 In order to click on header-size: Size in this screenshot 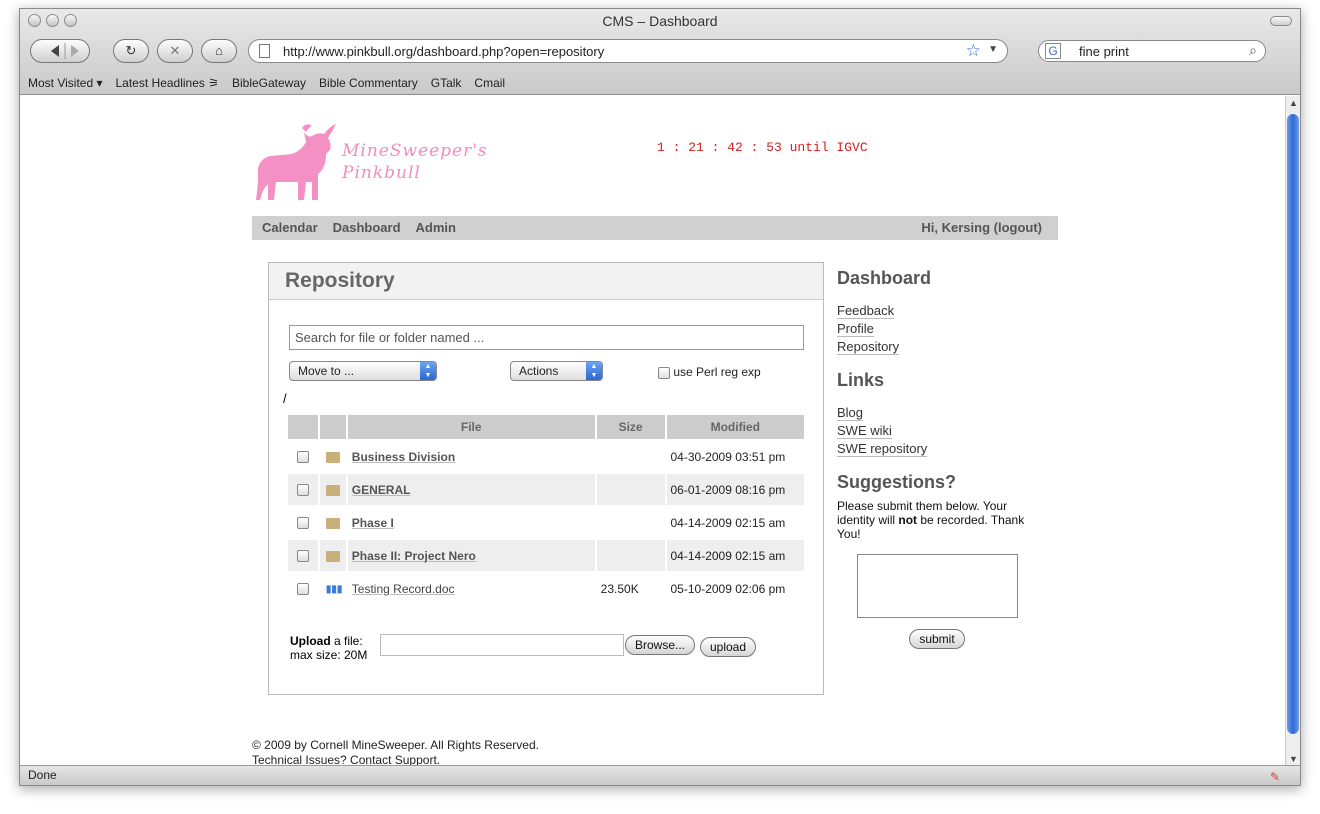, I will do `click(630, 427)`.